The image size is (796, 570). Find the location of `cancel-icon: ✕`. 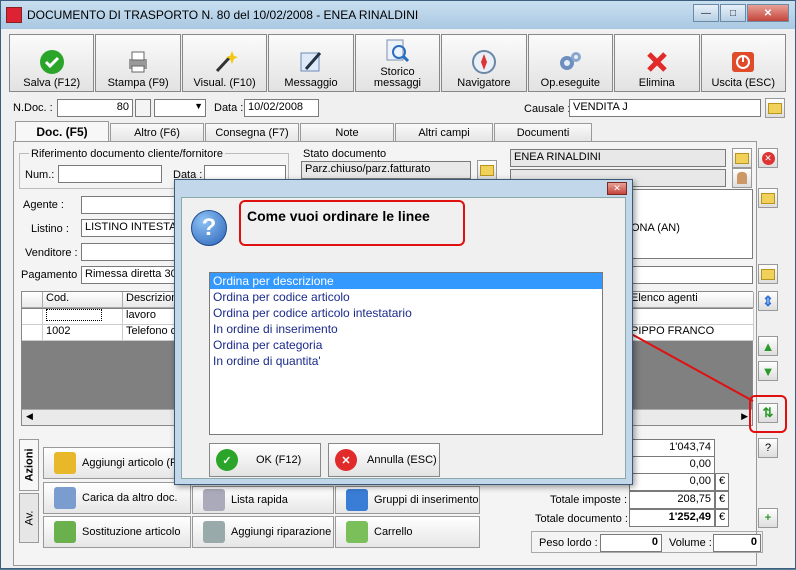

cancel-icon: ✕ is located at coordinates (346, 460).